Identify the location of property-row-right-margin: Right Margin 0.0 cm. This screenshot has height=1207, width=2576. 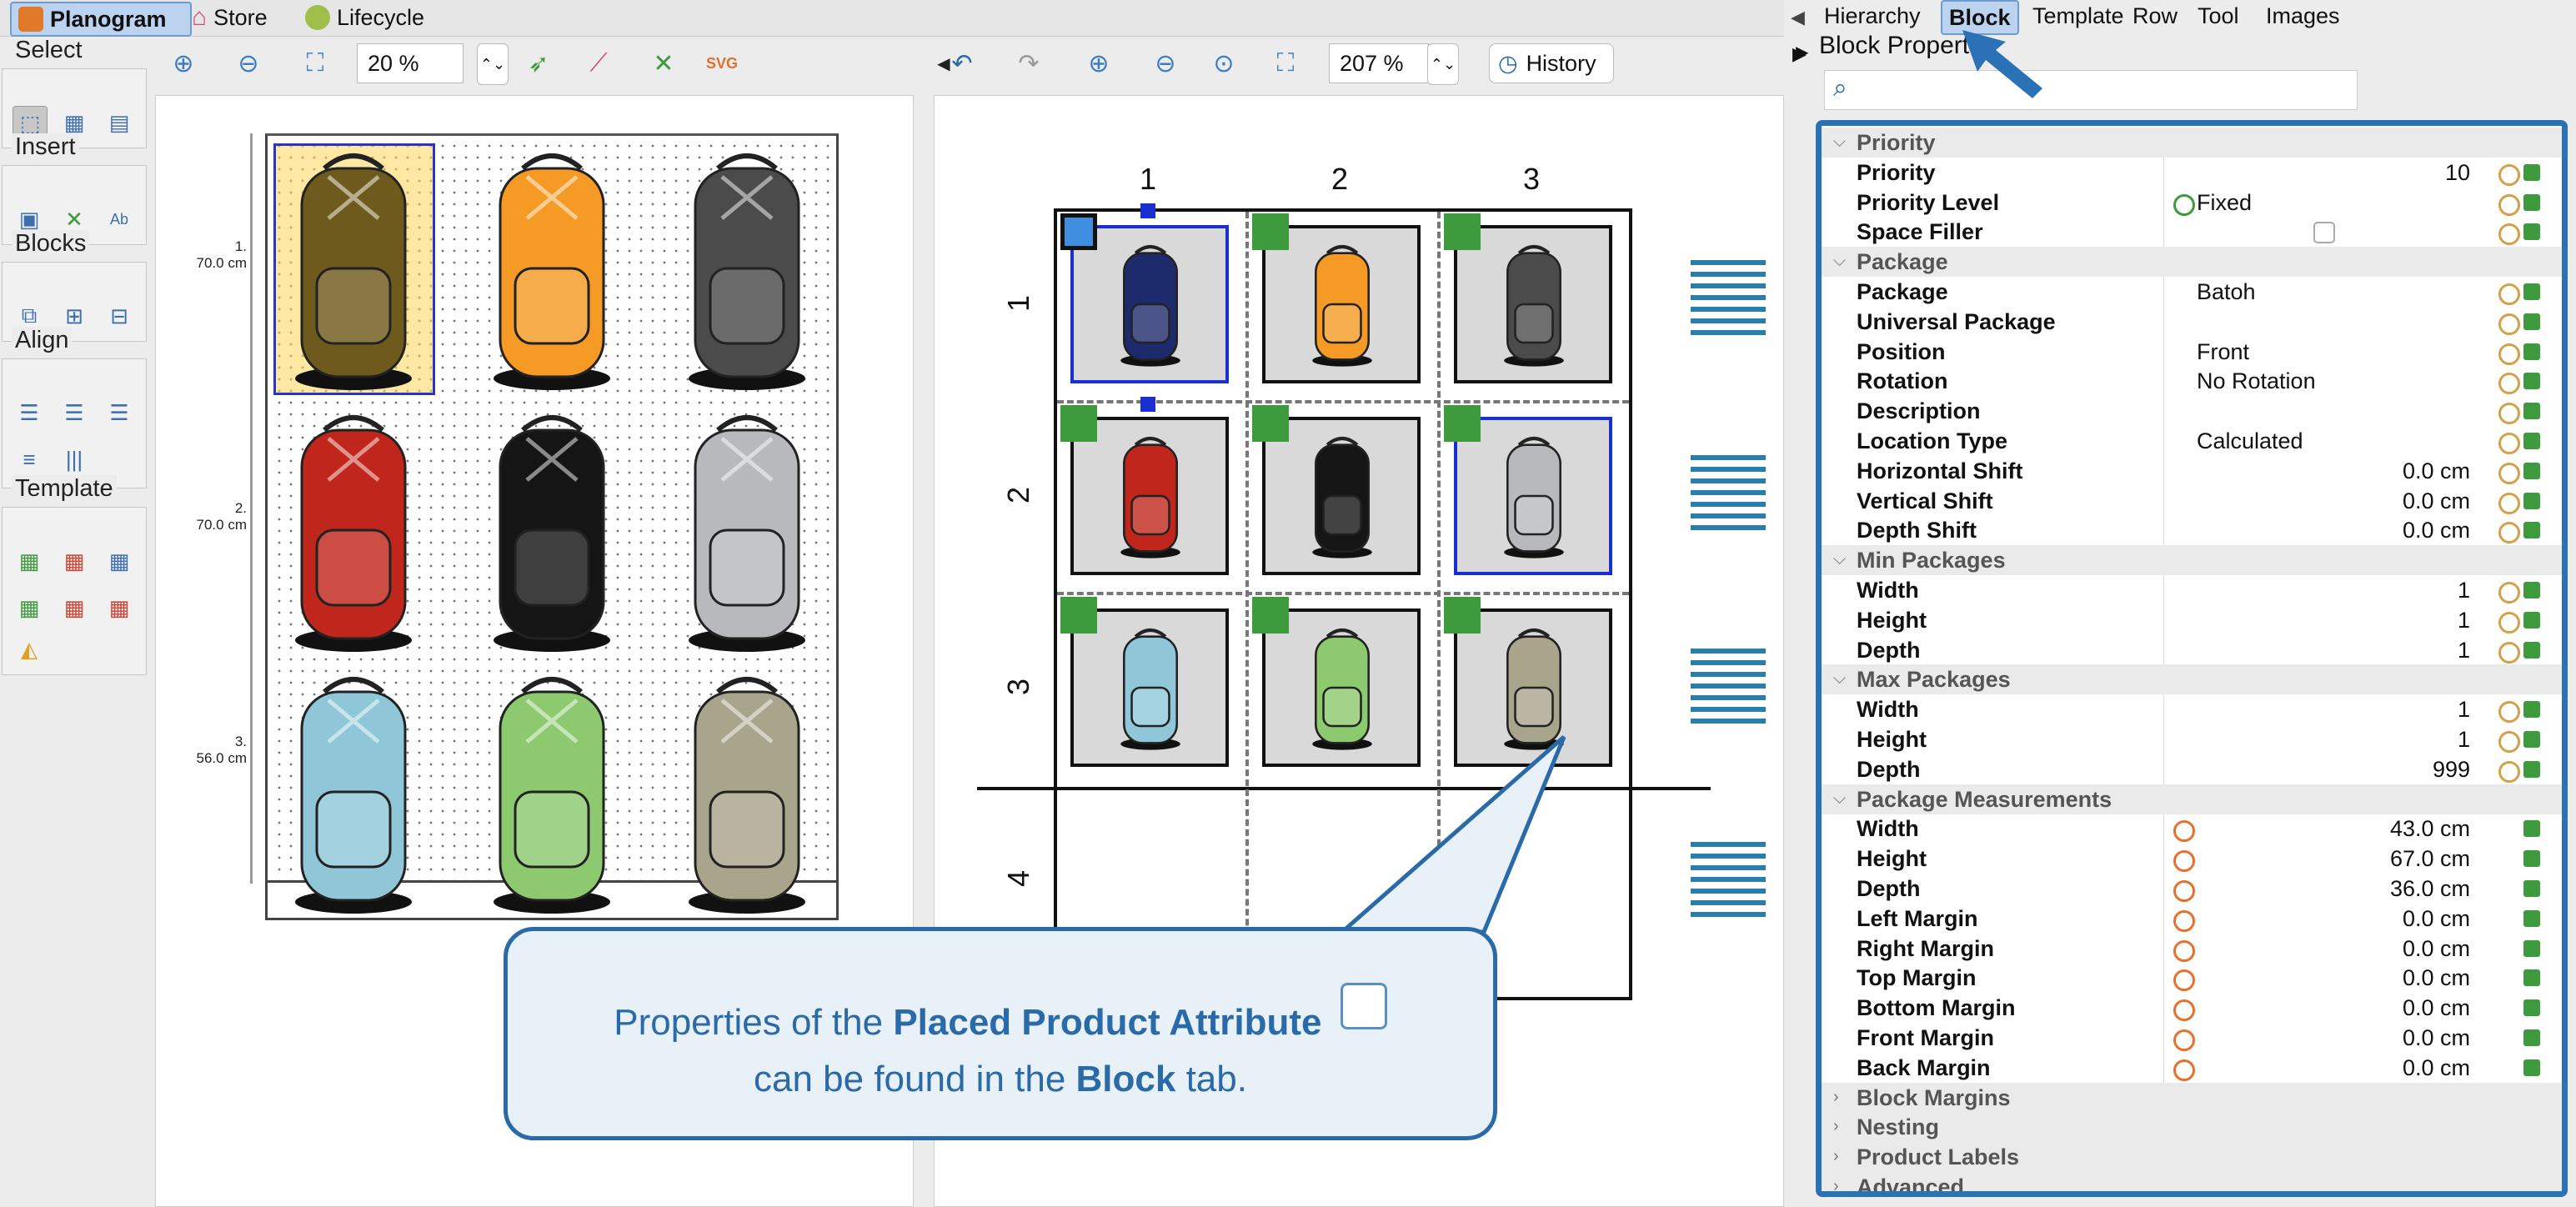
(2192, 949).